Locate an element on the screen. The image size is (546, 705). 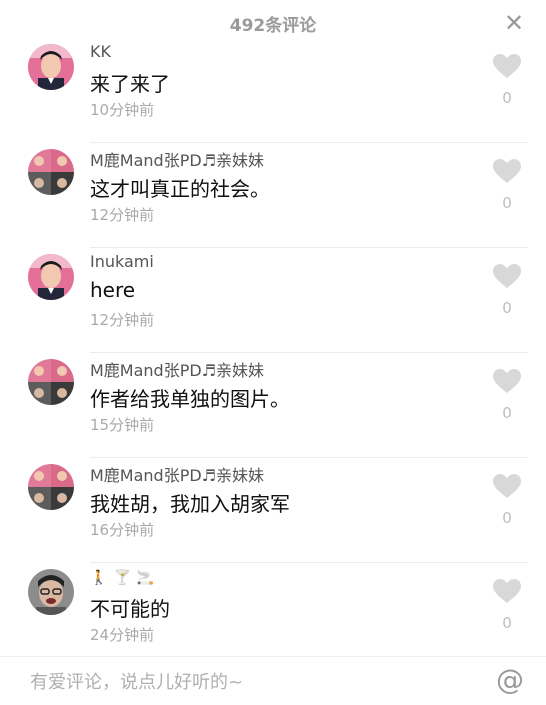
comment-username: 🚶 🍸 🚬 is located at coordinates (125, 576).